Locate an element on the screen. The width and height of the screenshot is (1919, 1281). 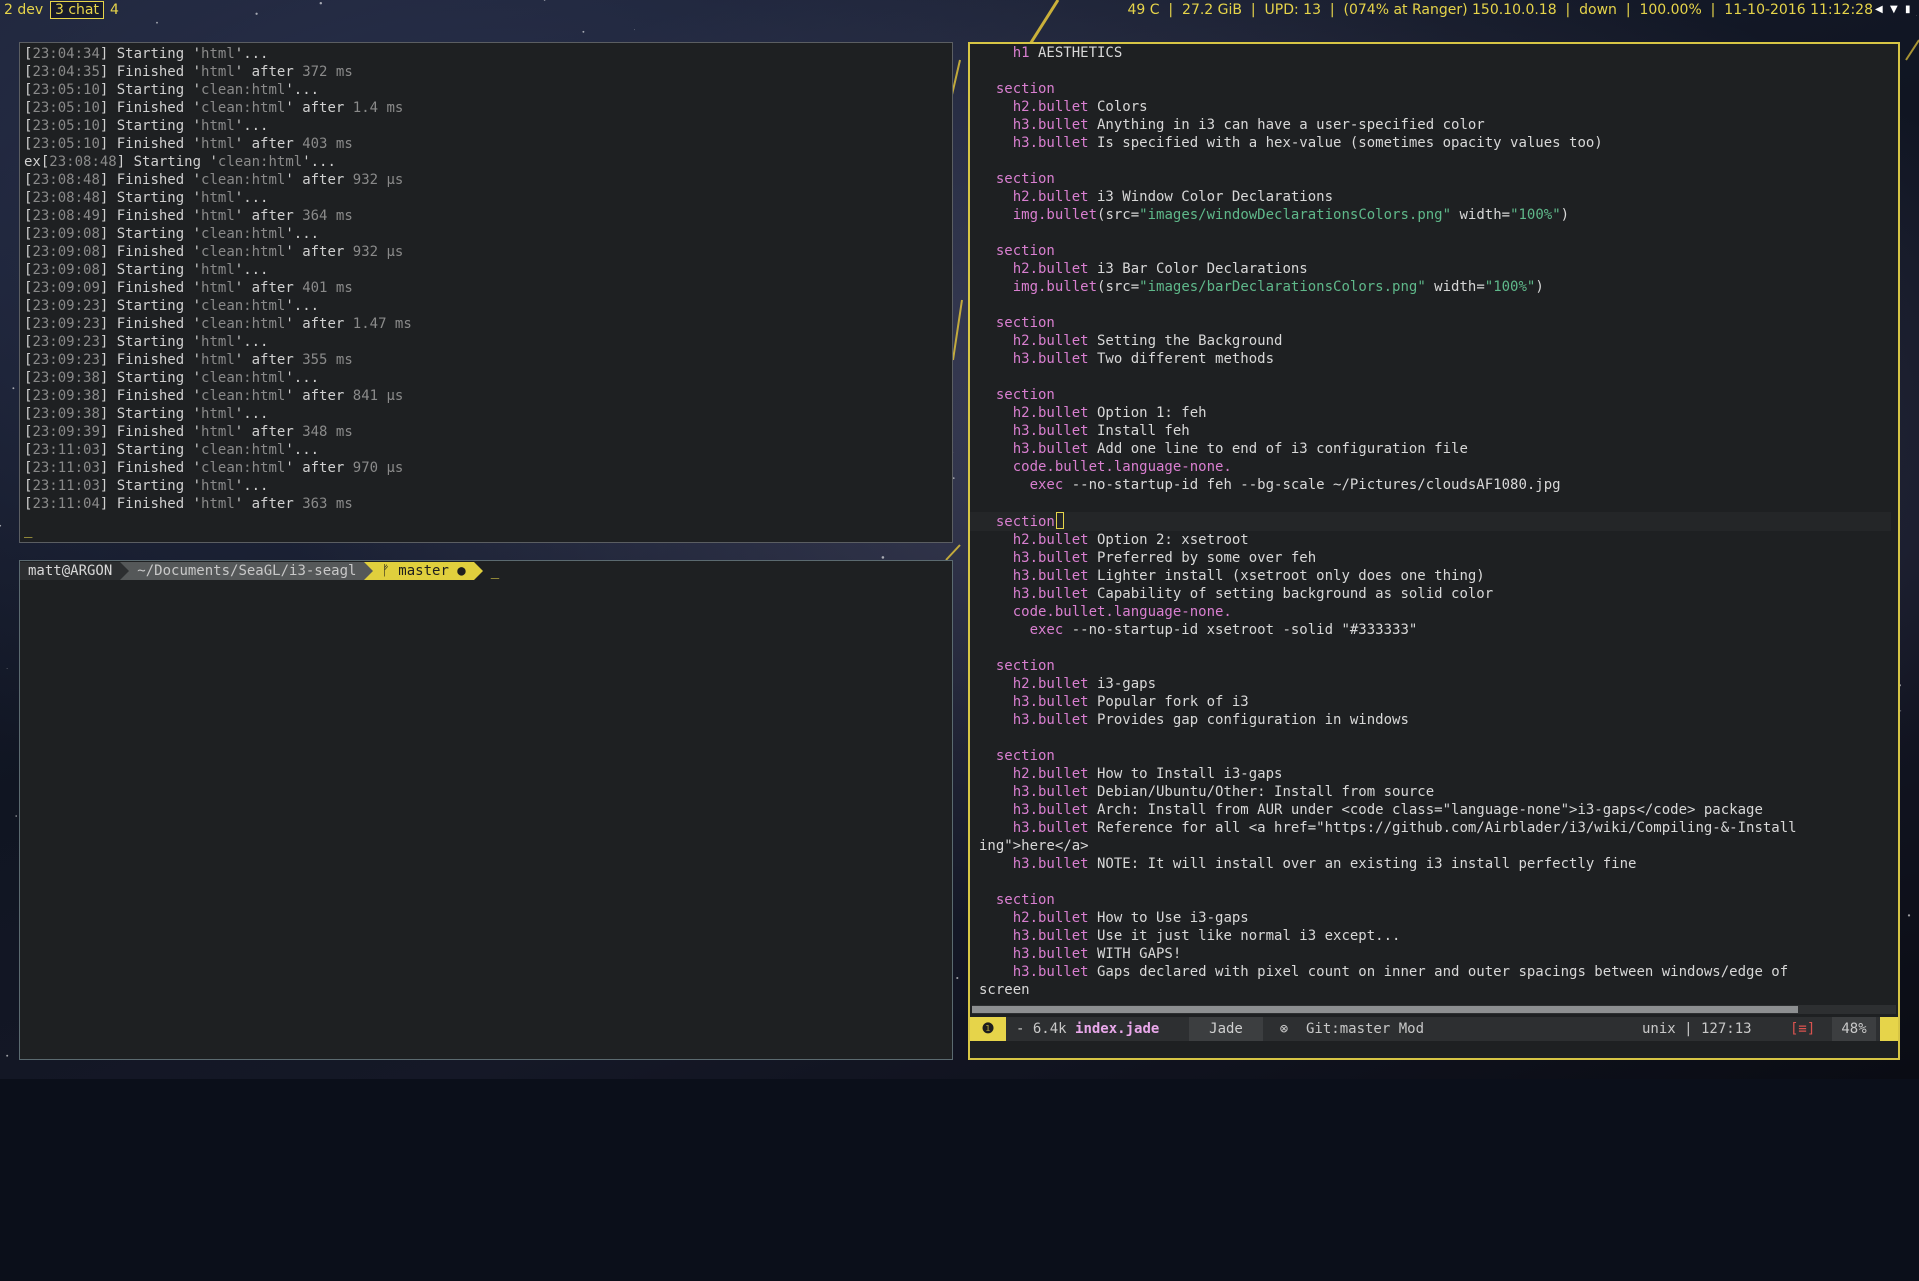
log-line: [23:04:35] Finished 'html' after 372 ms is located at coordinates (188, 72).